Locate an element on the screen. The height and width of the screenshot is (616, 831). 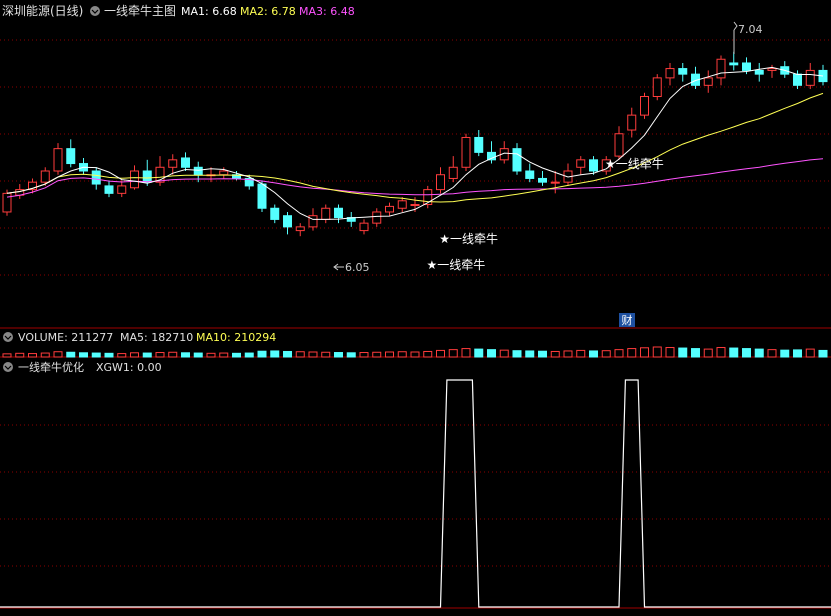
finance-badge: 财 is located at coordinates (627, 320).